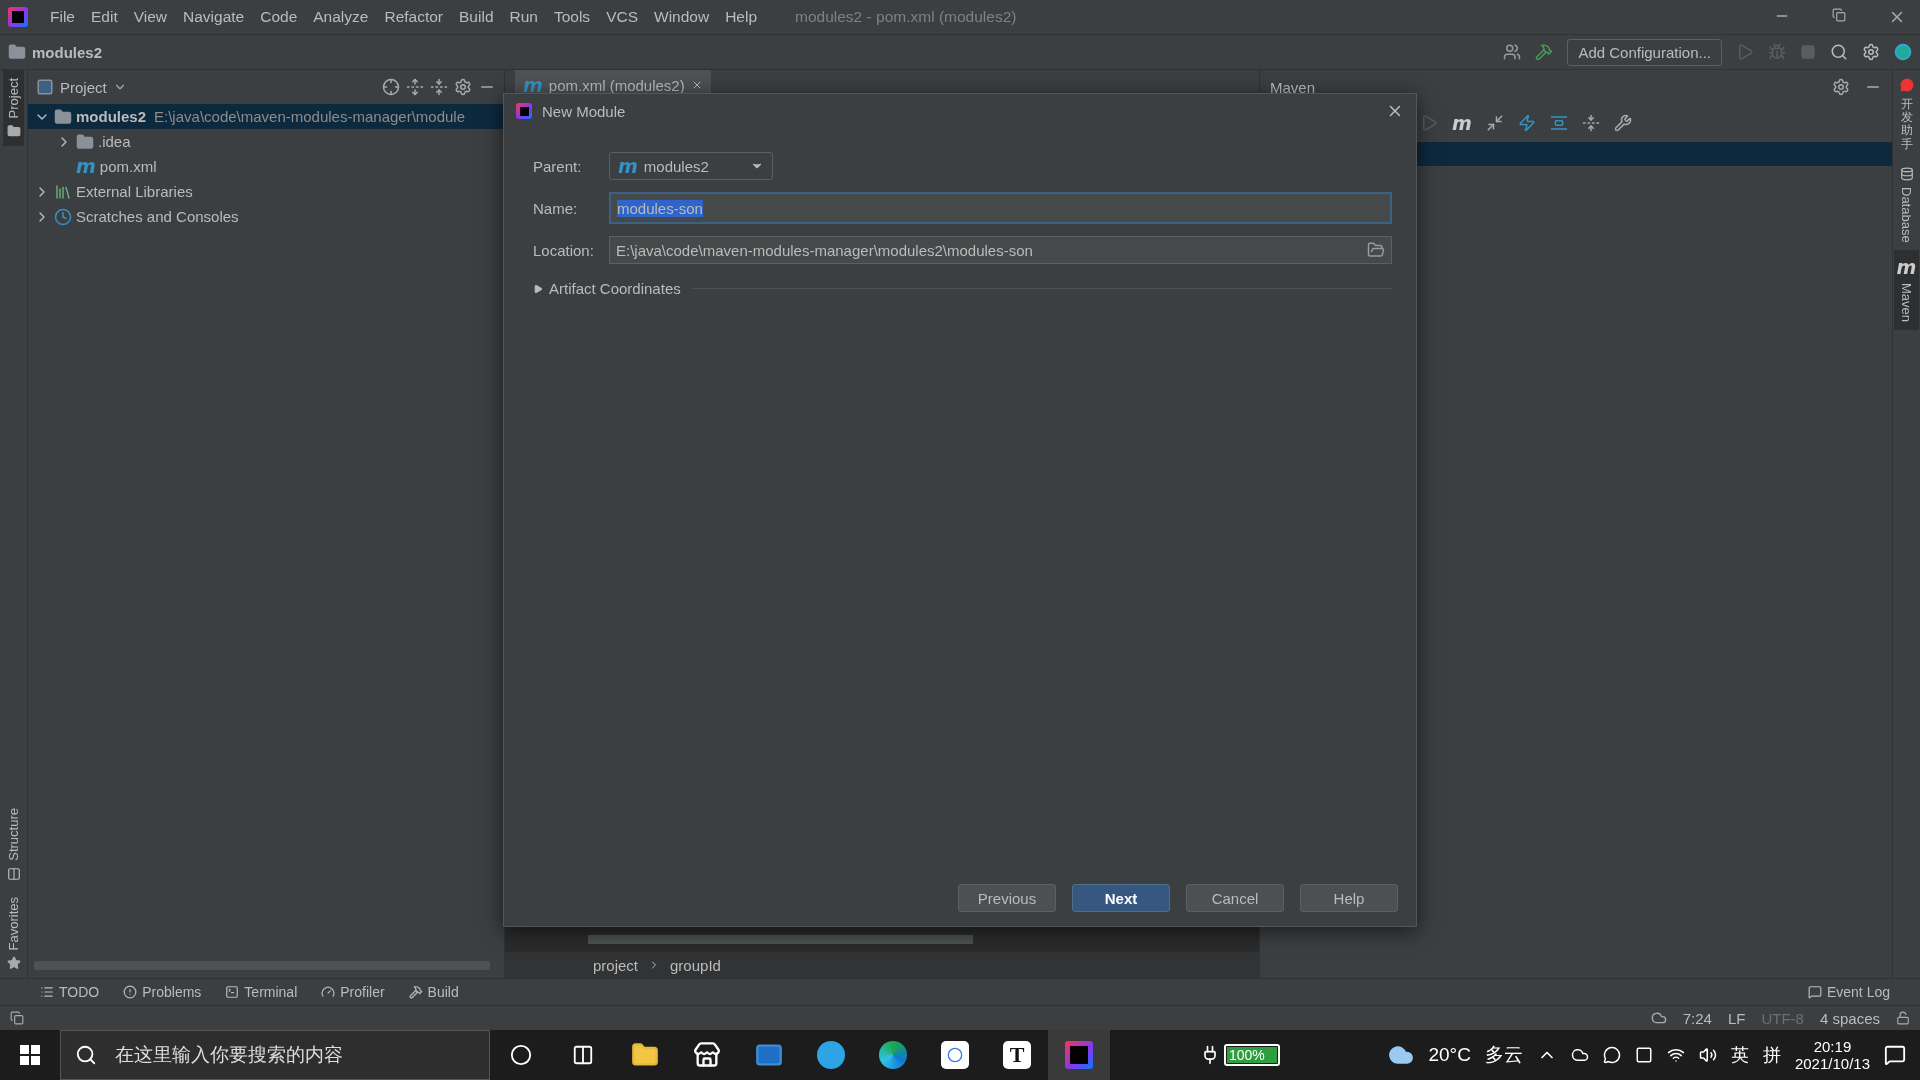 This screenshot has width=1920, height=1080. Describe the element at coordinates (266, 166) in the screenshot. I see `tree-row: m pom.xml` at that location.